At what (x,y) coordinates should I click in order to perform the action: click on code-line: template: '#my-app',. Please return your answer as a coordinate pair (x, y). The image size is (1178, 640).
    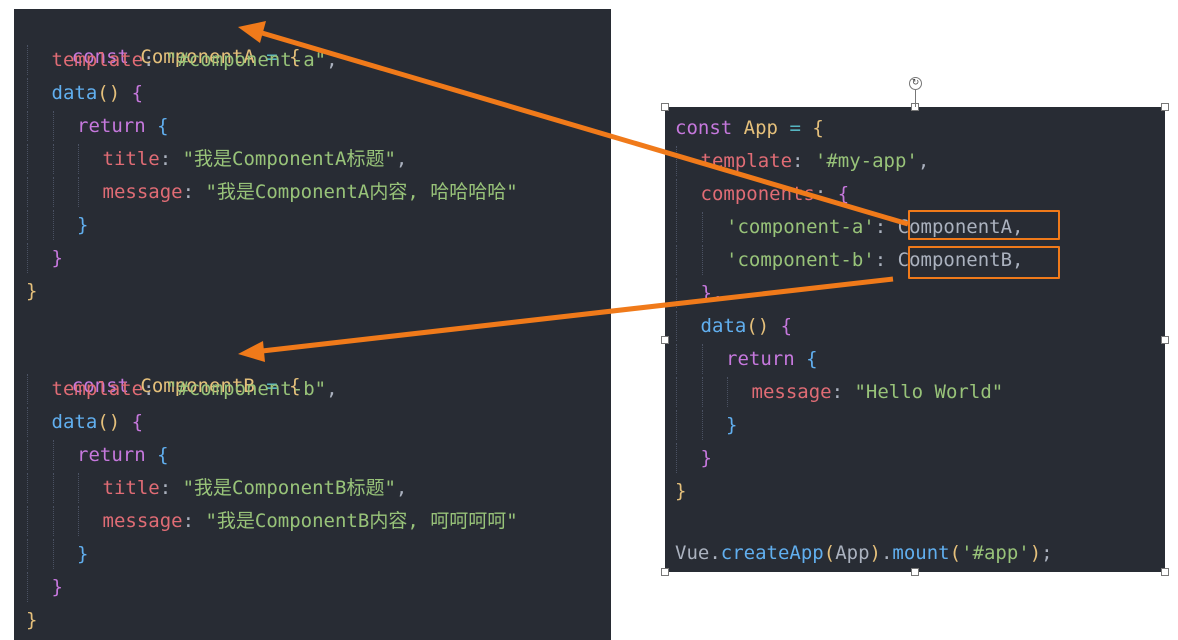
    Looking at the image, I should click on (802, 161).